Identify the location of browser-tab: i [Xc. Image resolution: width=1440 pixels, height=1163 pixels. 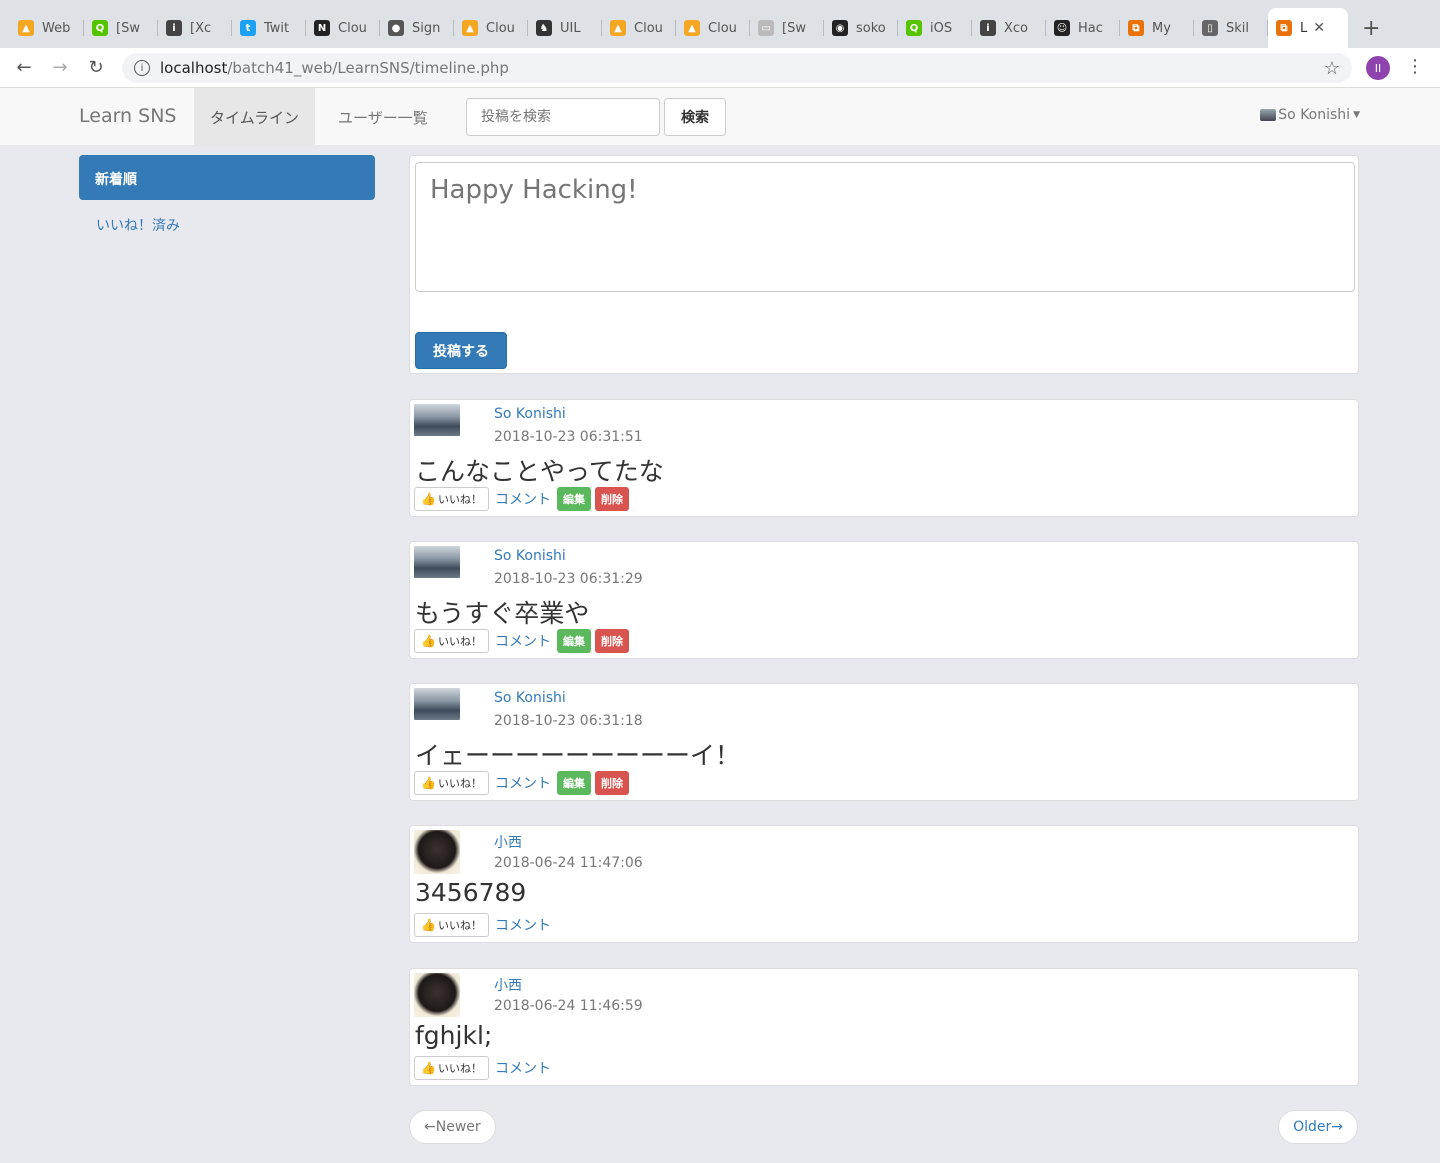
(195, 28).